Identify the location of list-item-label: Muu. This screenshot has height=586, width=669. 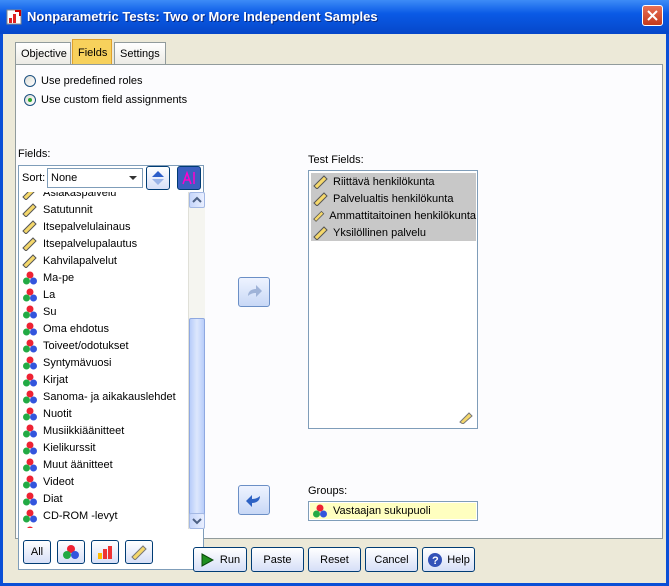
(53, 528).